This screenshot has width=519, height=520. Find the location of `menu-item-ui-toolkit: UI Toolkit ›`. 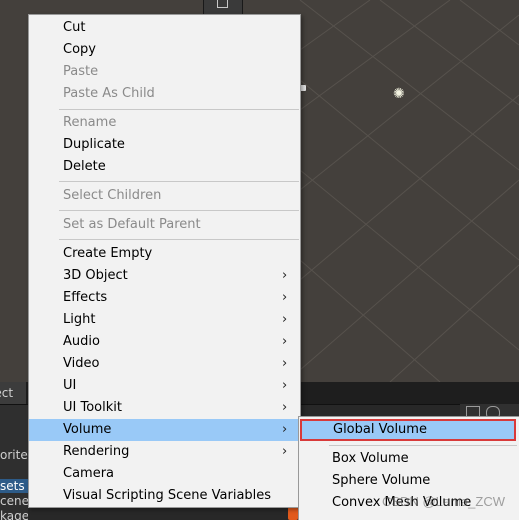

menu-item-ui-toolkit: UI Toolkit › is located at coordinates (164, 408).